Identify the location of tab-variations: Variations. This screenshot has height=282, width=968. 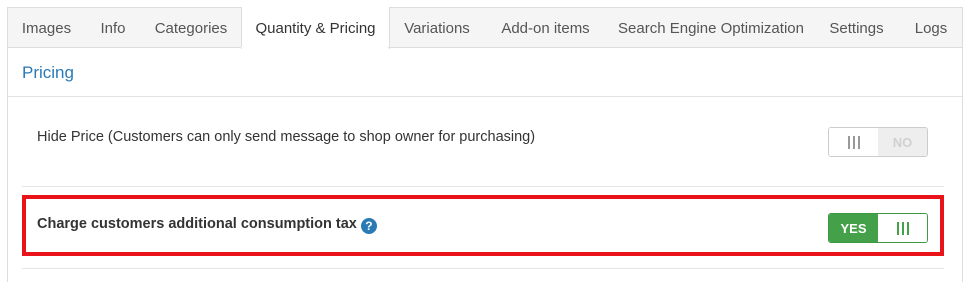
(437, 28).